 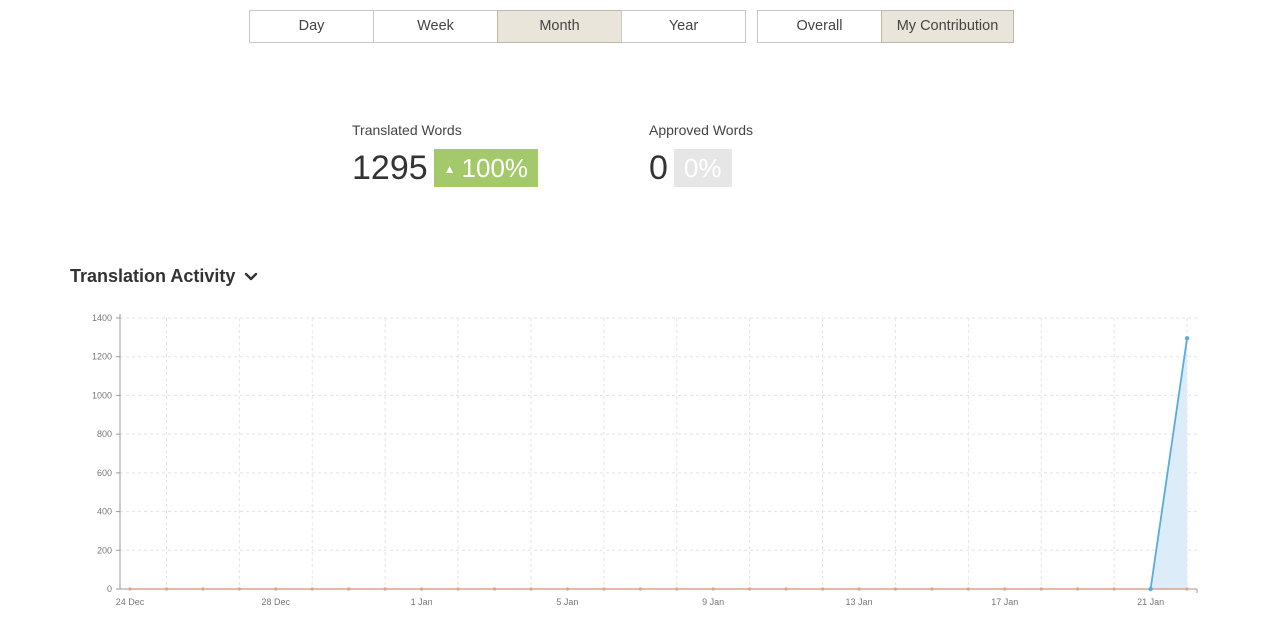 I want to click on my-contribution-button: My Contribution, so click(x=947, y=26).